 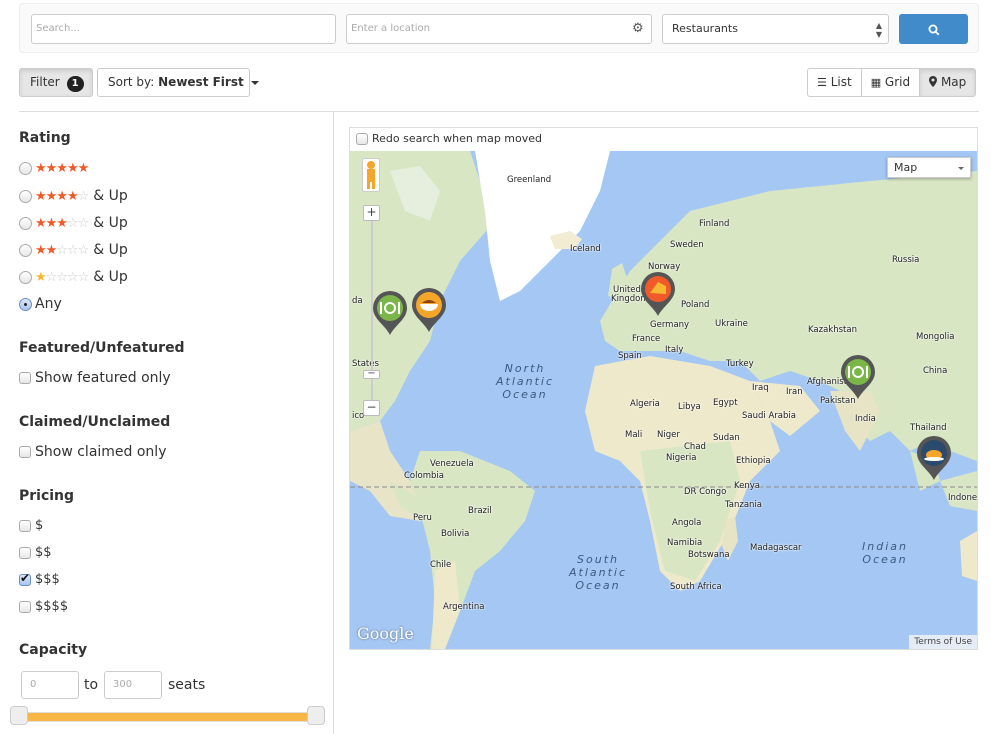 What do you see at coordinates (705, 28) in the screenshot?
I see `category-selected: Restaurants` at bounding box center [705, 28].